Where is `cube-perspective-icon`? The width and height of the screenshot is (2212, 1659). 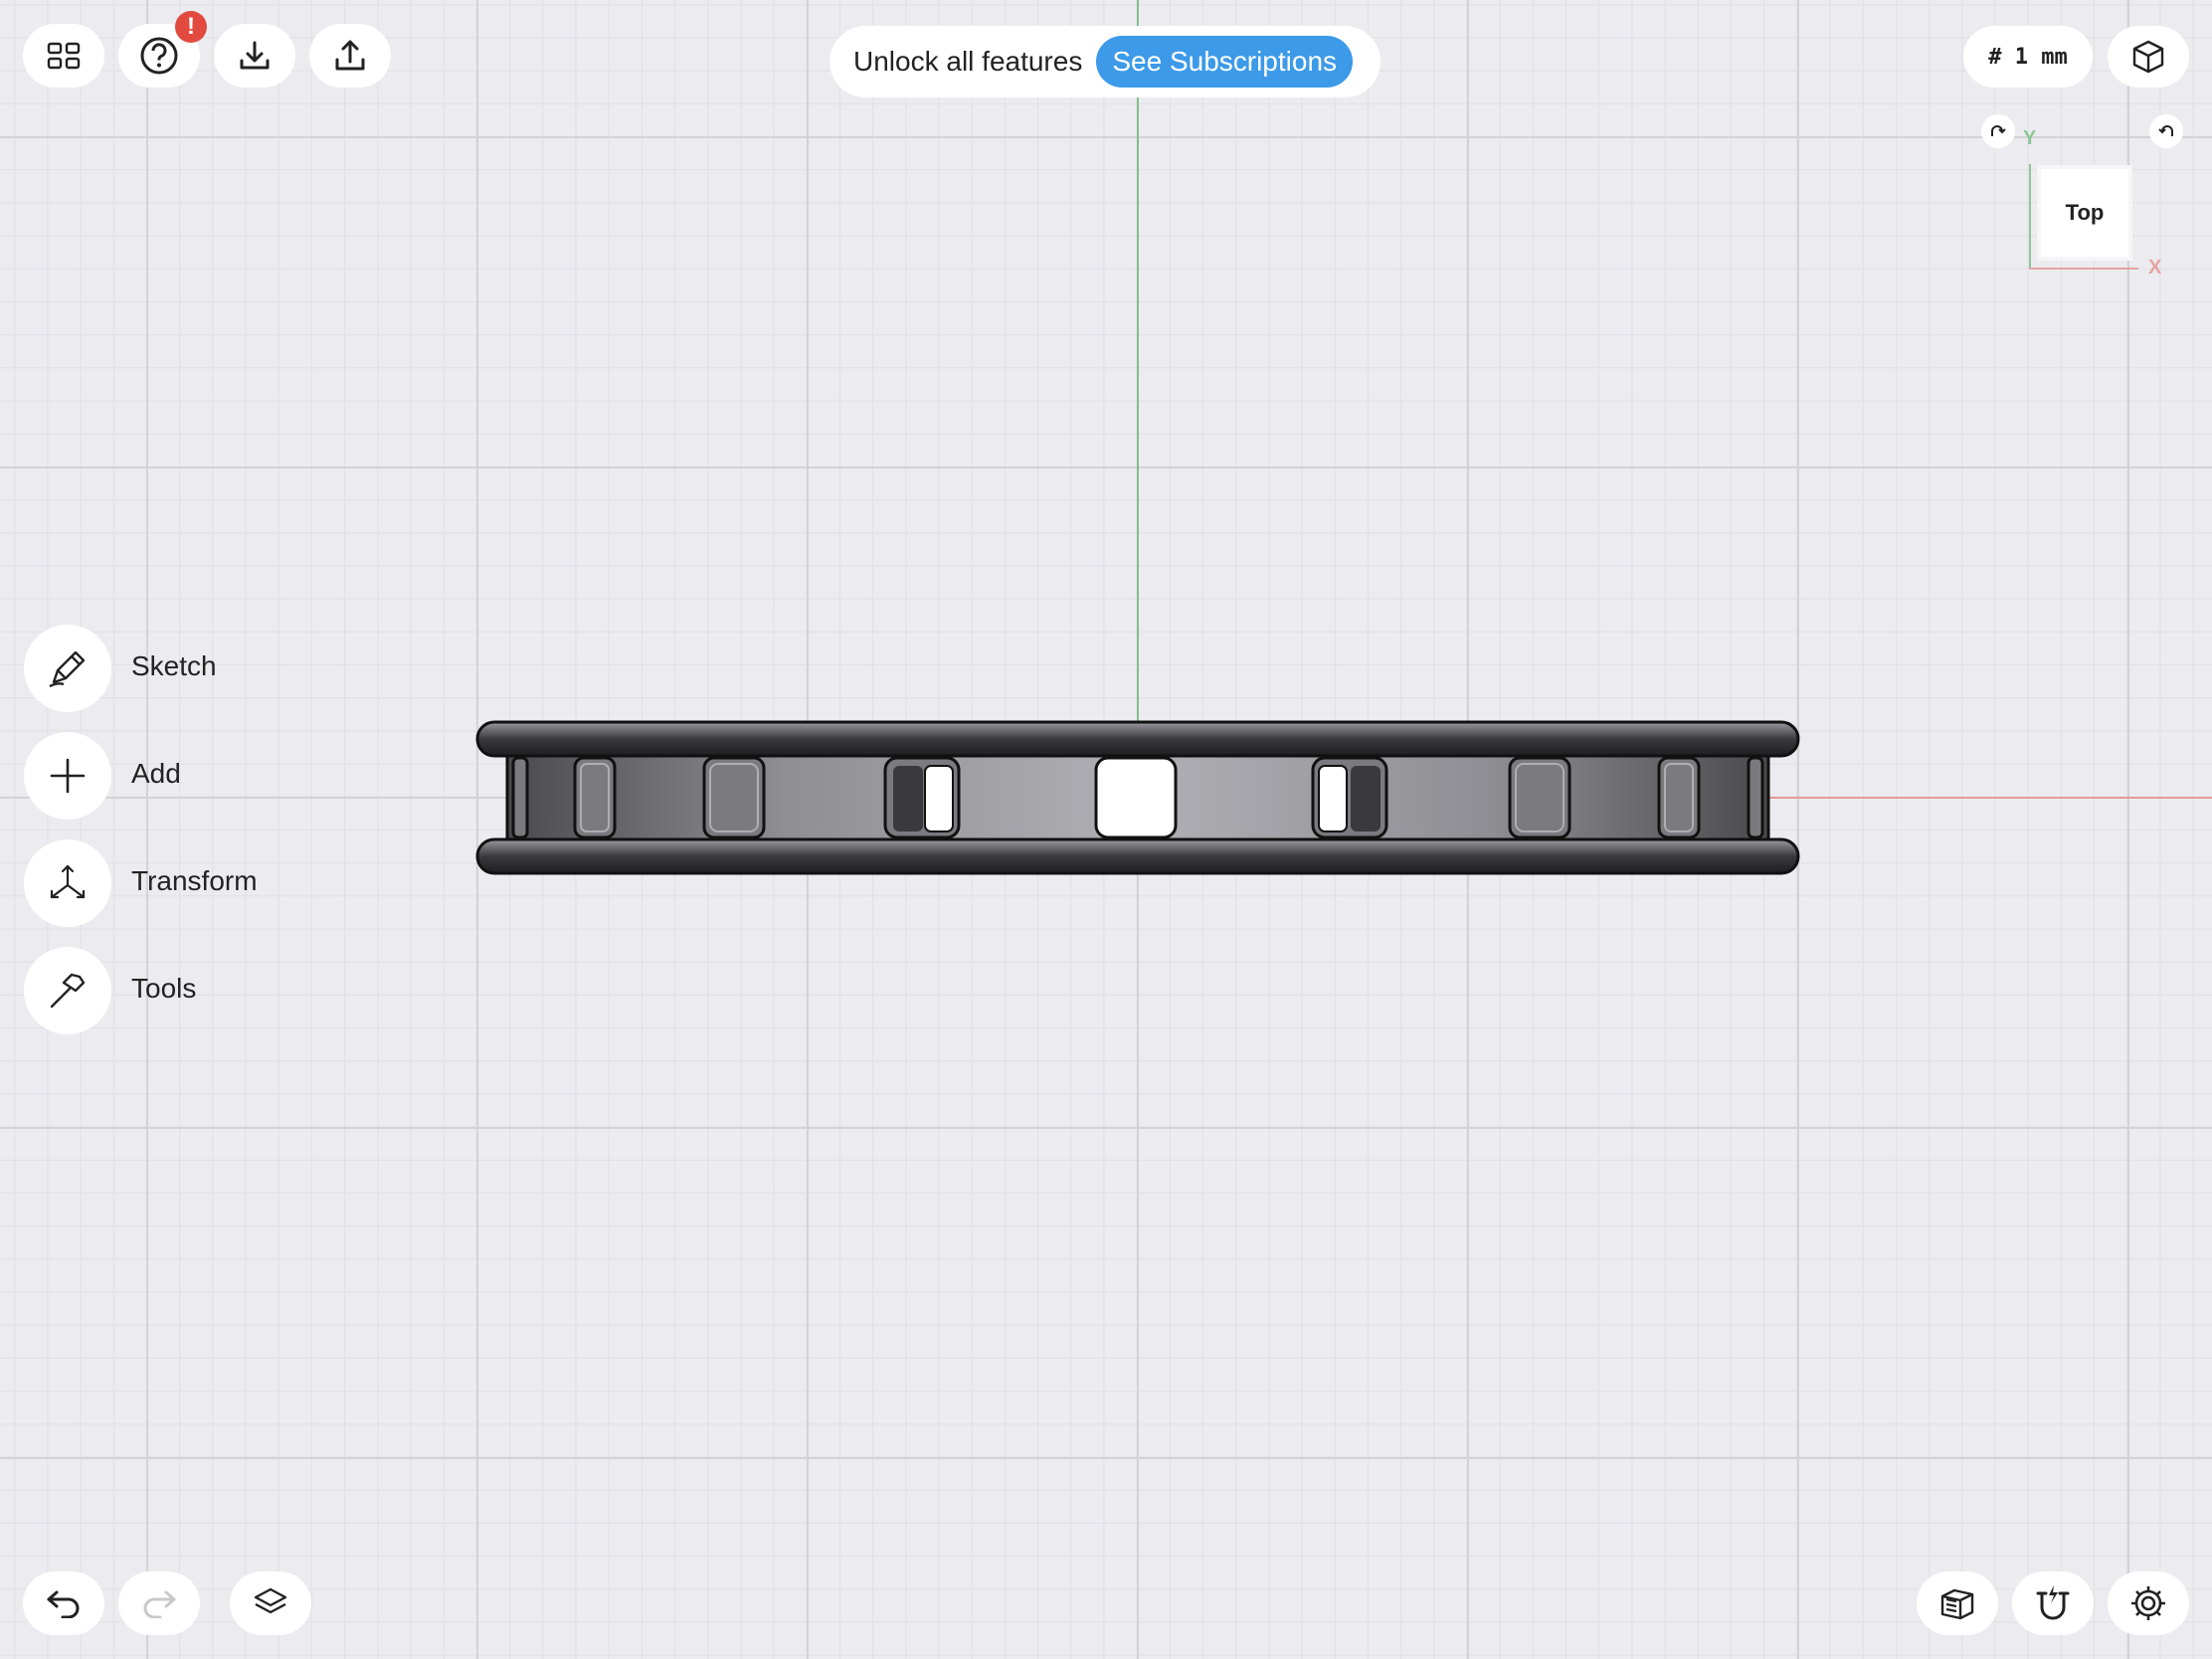 cube-perspective-icon is located at coordinates (2148, 57).